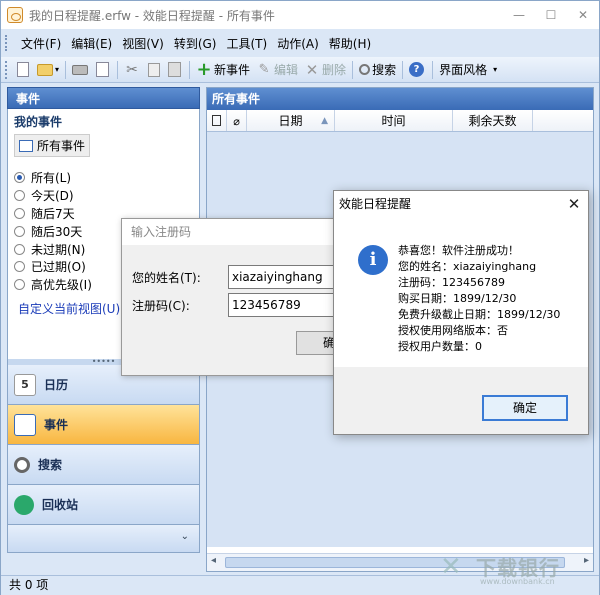 This screenshot has width=600, height=595. What do you see at coordinates (519, 15) in the screenshot?
I see `minimize-button: —` at bounding box center [519, 15].